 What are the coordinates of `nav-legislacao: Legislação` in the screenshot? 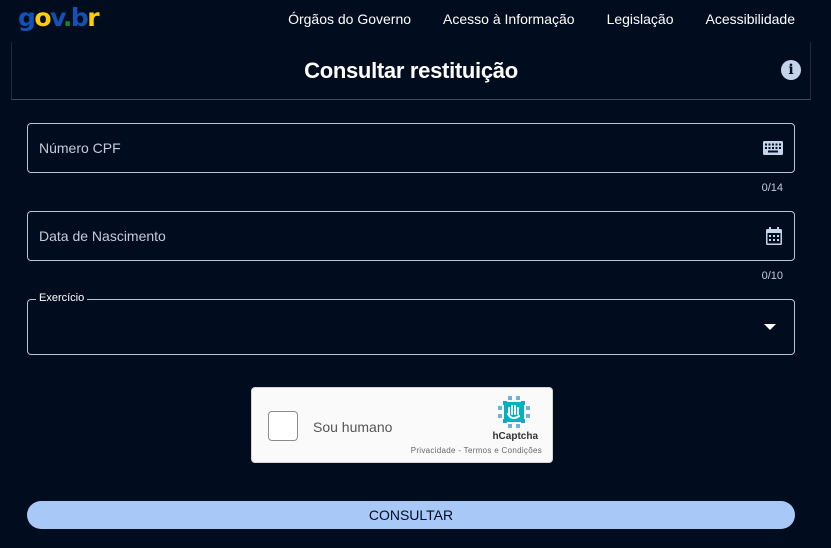 It's located at (640, 19).